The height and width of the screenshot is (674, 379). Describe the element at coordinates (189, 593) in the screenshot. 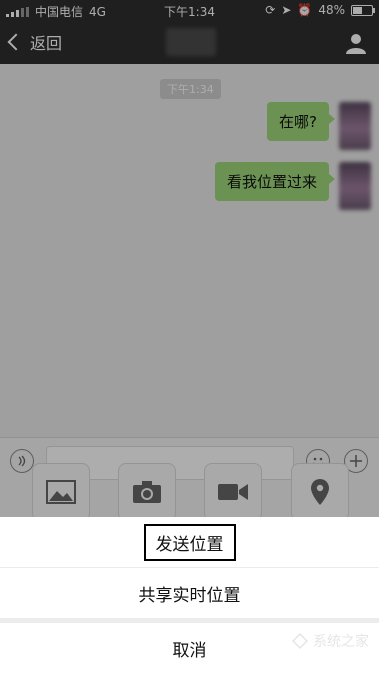

I see `share-live-location-option: 共享实时位置` at that location.